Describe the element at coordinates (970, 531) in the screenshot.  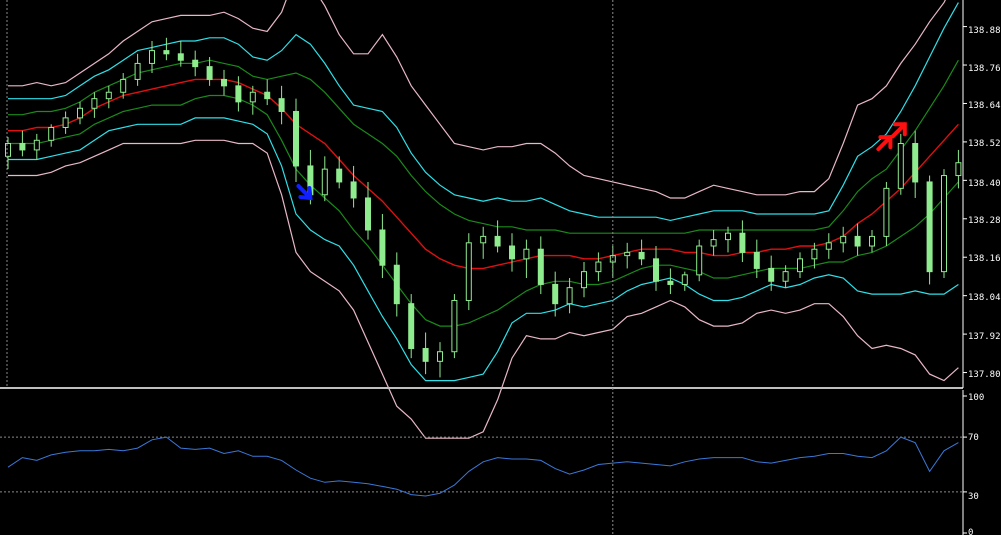
I see `rsi-tick-label: 0` at that location.